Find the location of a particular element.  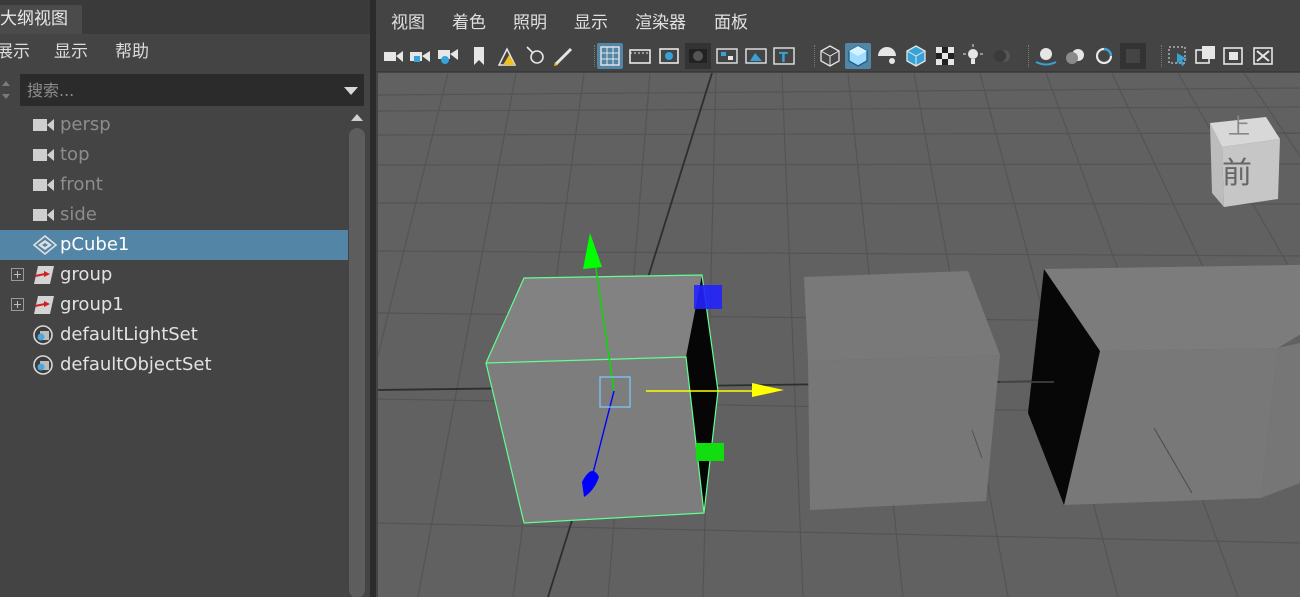

outliner-item-defaultlightset: defaultLightSet is located at coordinates (174, 335).